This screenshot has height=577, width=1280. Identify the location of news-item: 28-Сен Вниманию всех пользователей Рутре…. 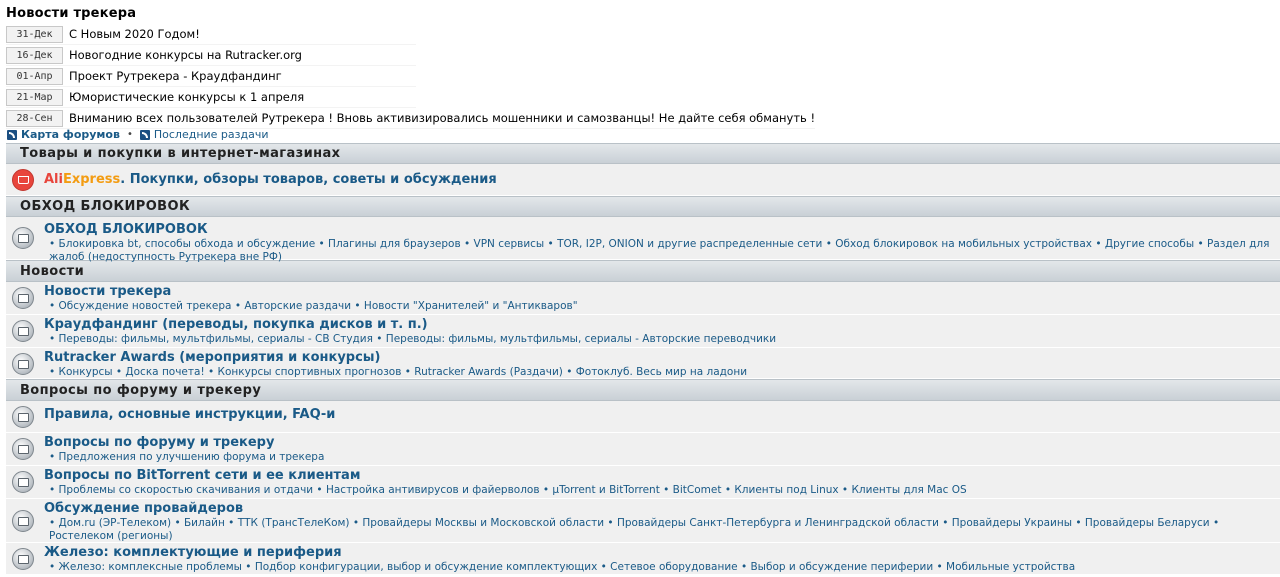
(411, 118).